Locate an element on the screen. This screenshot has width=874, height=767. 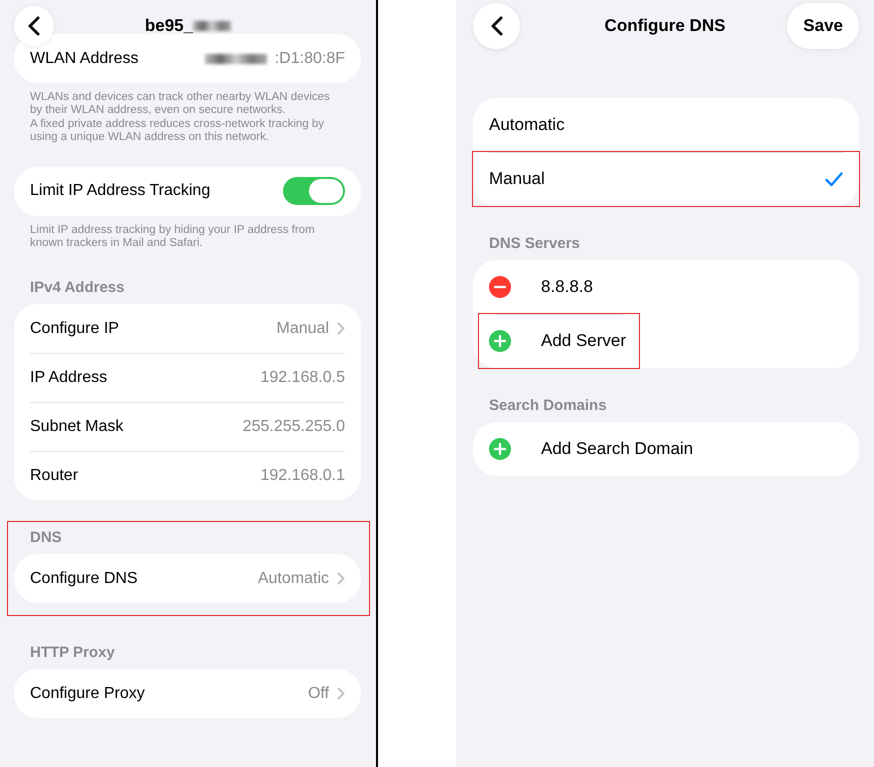
settings-row: Add Server is located at coordinates (559, 341).